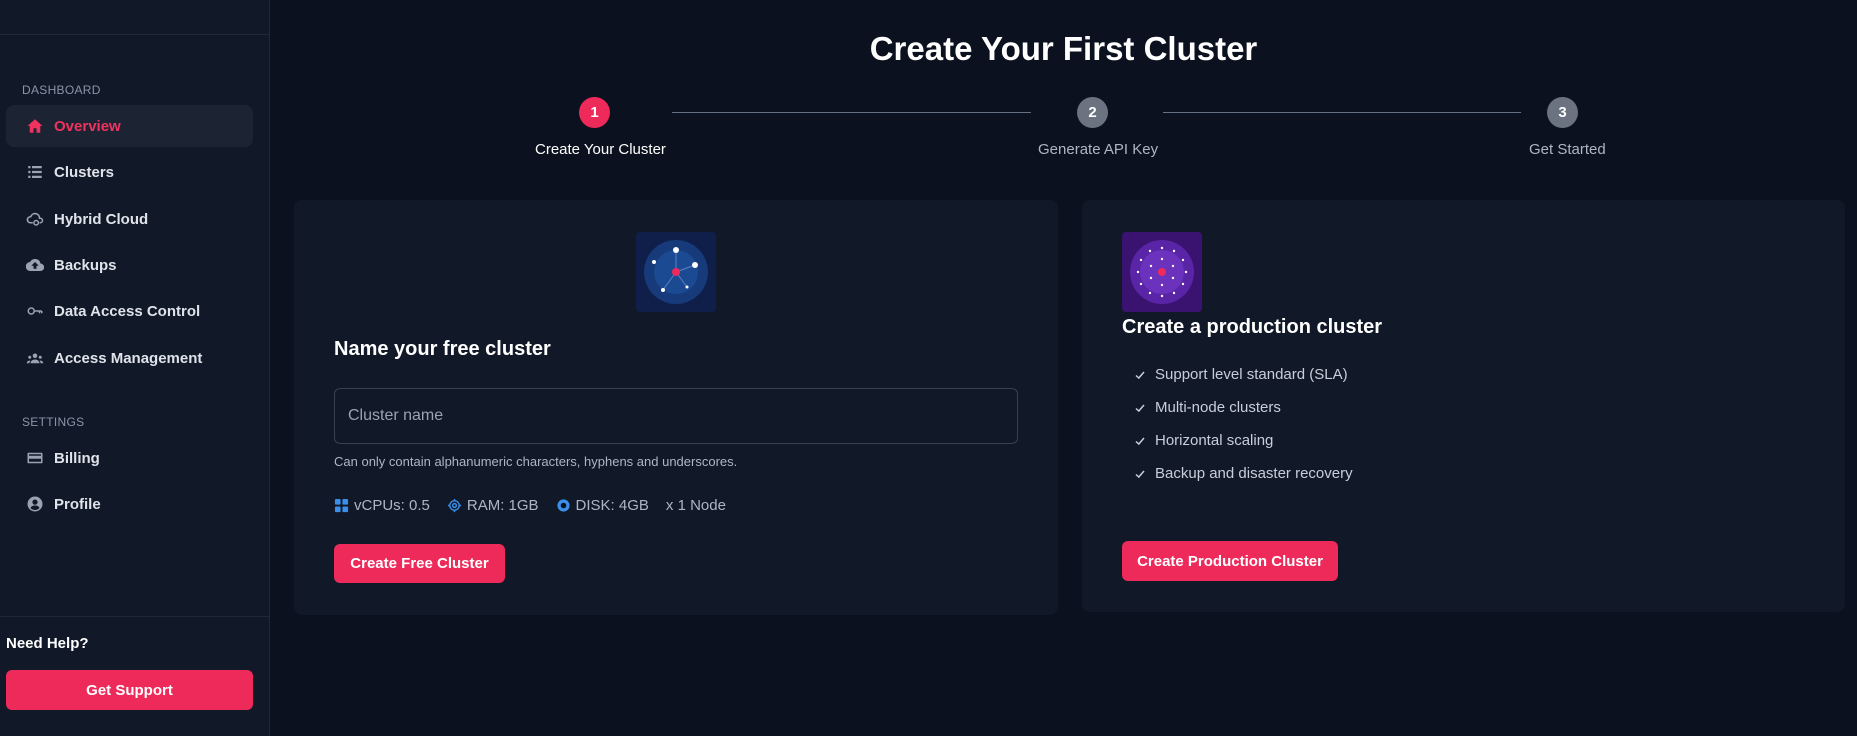 The width and height of the screenshot is (1857, 736). What do you see at coordinates (676, 272) in the screenshot?
I see `free-cluster-logo-icon` at bounding box center [676, 272].